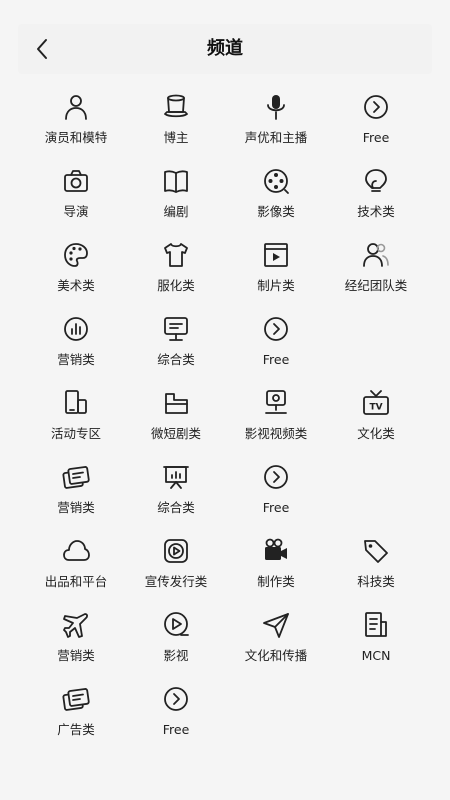 The width and height of the screenshot is (450, 800). What do you see at coordinates (76, 181) in the screenshot?
I see `camera-icon` at bounding box center [76, 181].